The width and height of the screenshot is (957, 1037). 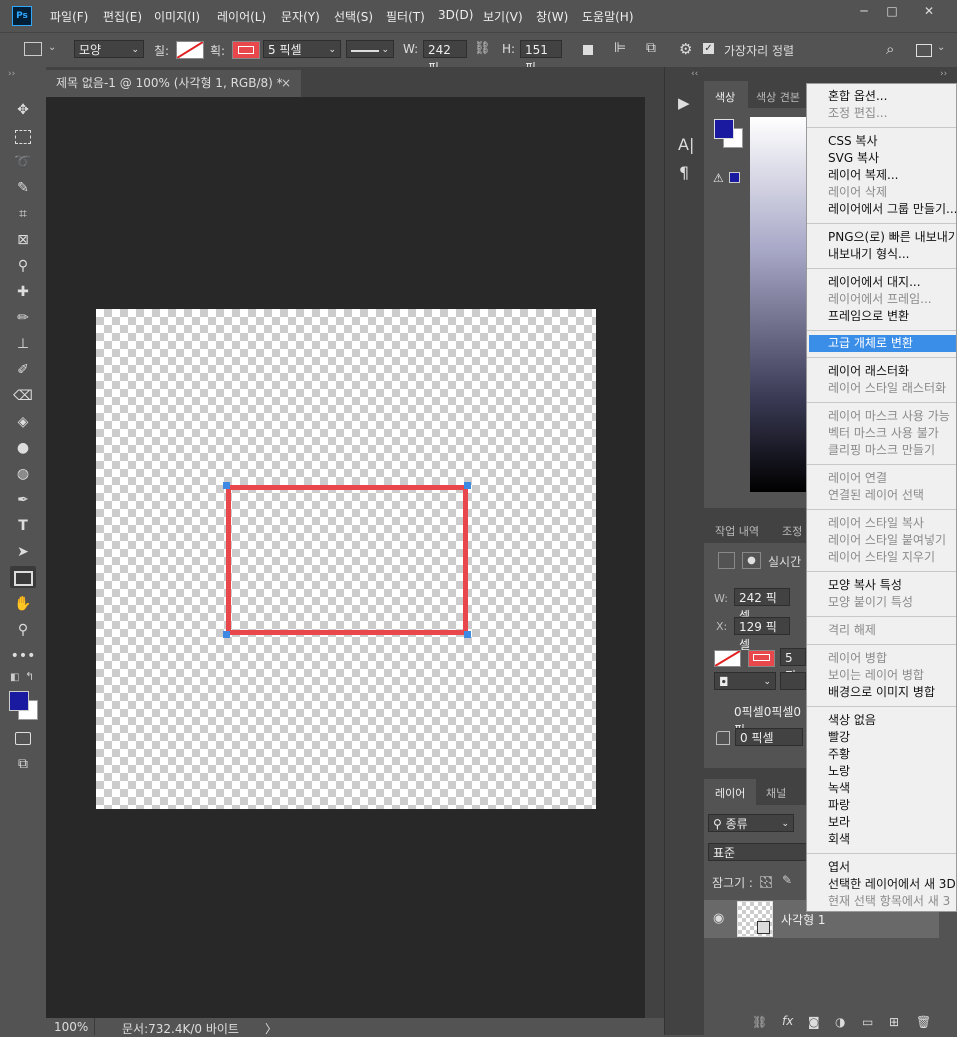 I want to click on path-selection-tool-icon: ➤, so click(x=23, y=552).